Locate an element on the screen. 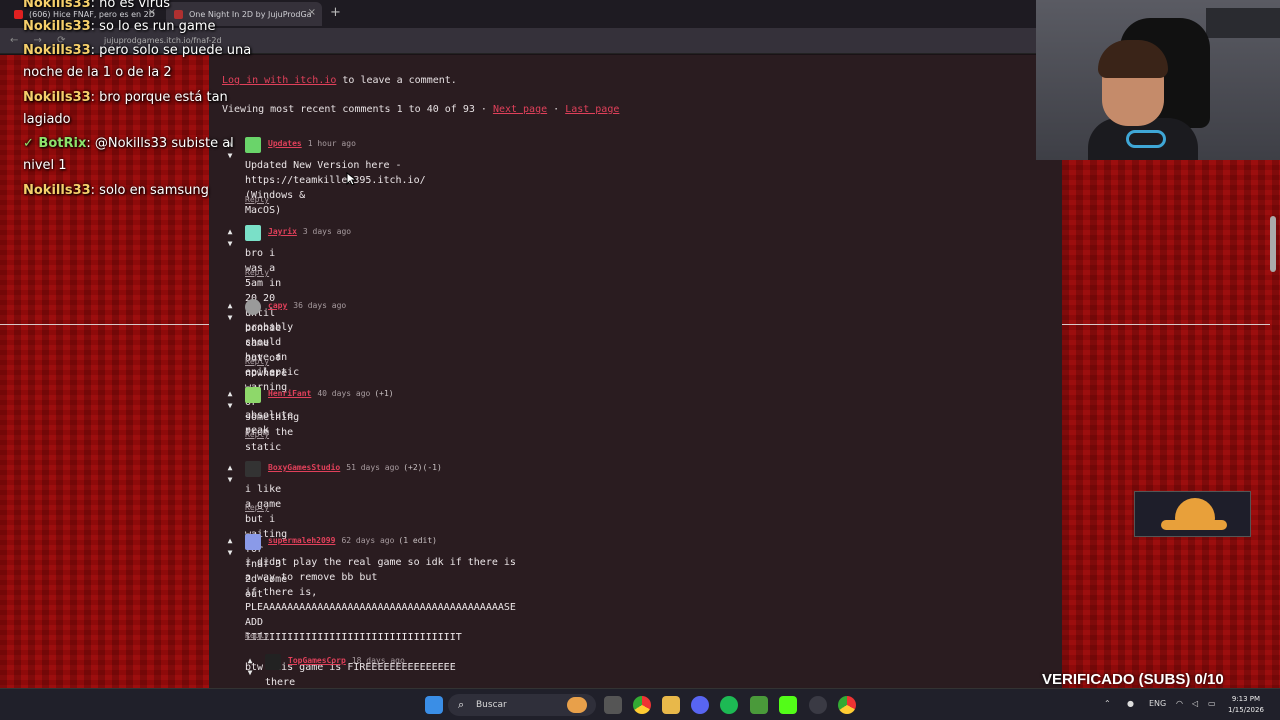 This screenshot has width=1280, height=720. chat-text: : solo en samsung is located at coordinates (149, 190).